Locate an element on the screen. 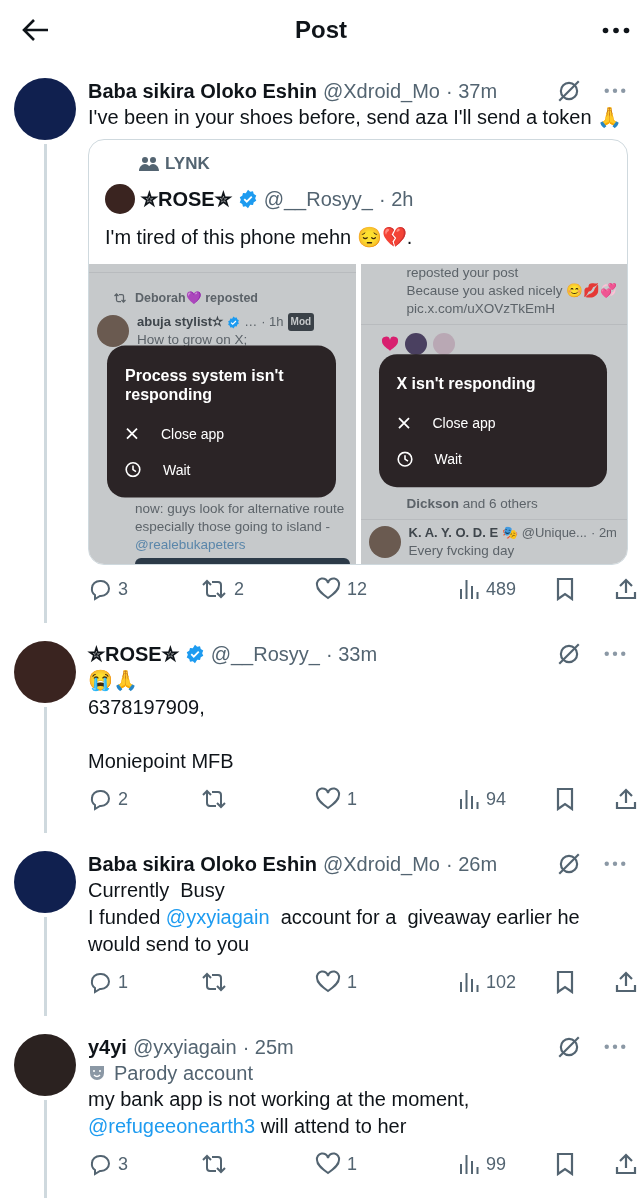 The image size is (642, 1200). post-text: 😭🙏 6378197909, Moniepoint MFB is located at coordinates (161, 721).